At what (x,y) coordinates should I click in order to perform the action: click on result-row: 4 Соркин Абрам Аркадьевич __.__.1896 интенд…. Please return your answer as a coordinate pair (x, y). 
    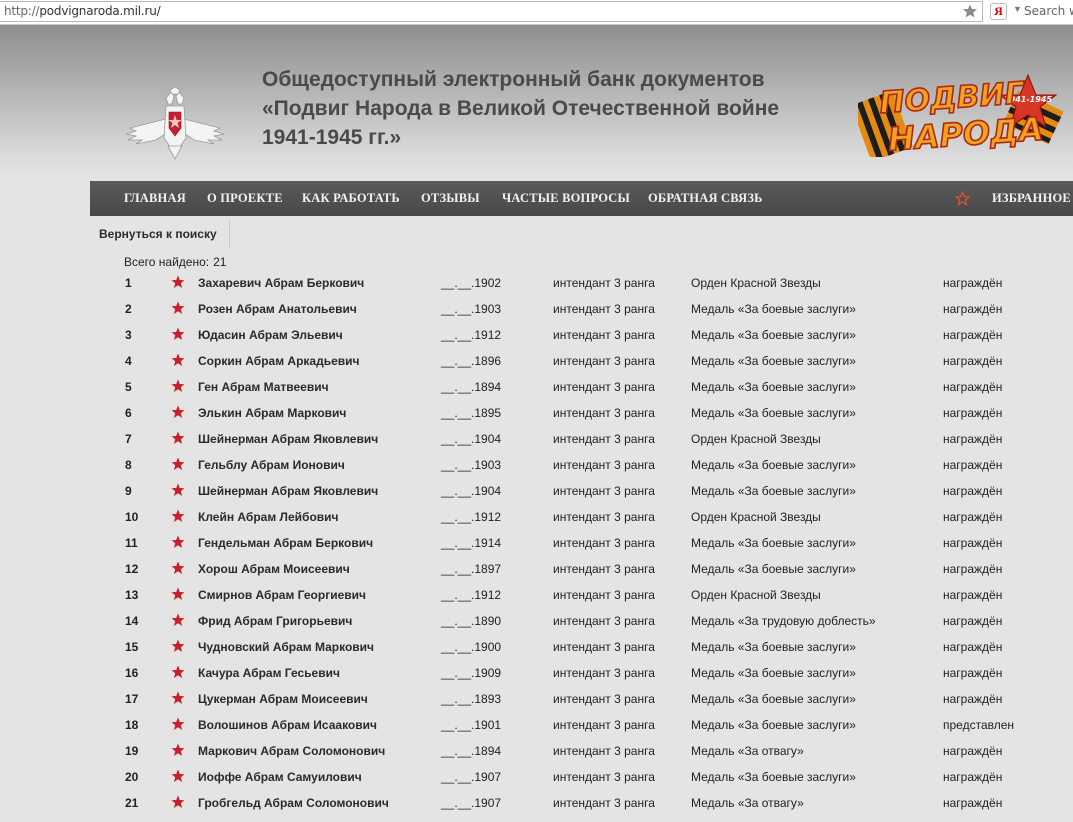
    Looking at the image, I should click on (536, 361).